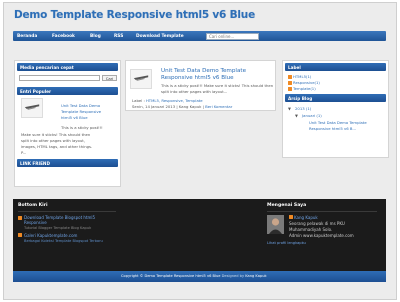 Image resolution: width=400 pixels, height=302 pixels. I want to click on popular-post-title-line-2: Template Responsive, so click(81, 111).